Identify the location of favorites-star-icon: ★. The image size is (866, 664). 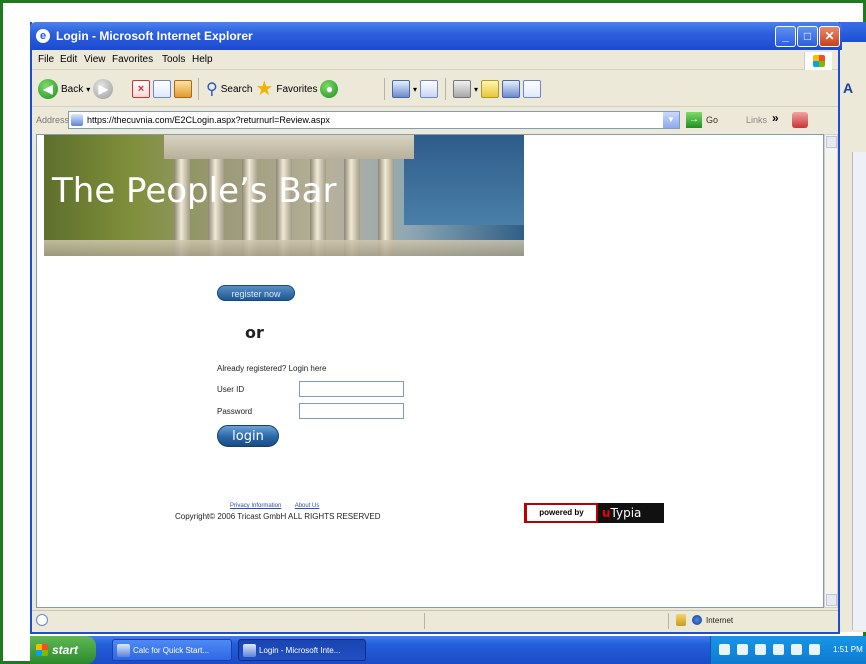
(264, 89).